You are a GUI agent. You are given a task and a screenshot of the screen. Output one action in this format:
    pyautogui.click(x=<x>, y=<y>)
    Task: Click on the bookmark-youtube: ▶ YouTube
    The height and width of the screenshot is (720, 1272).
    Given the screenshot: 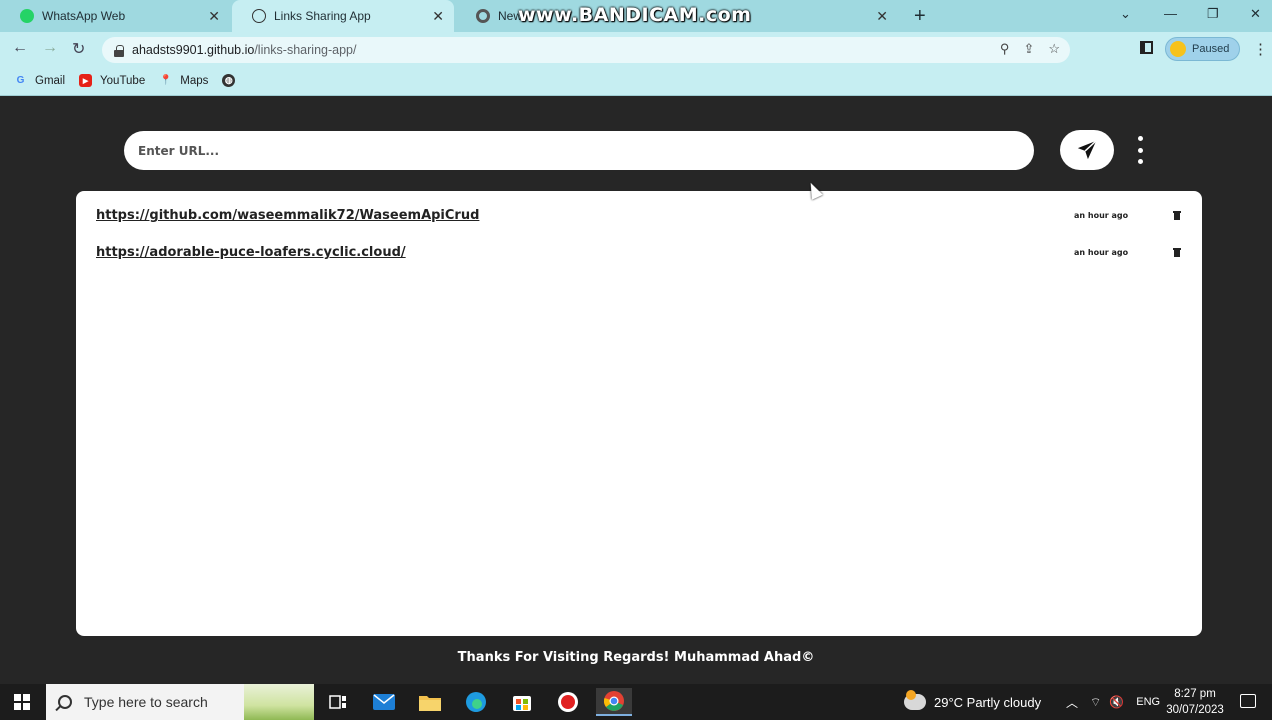 What is the action you would take?
    pyautogui.click(x=112, y=80)
    